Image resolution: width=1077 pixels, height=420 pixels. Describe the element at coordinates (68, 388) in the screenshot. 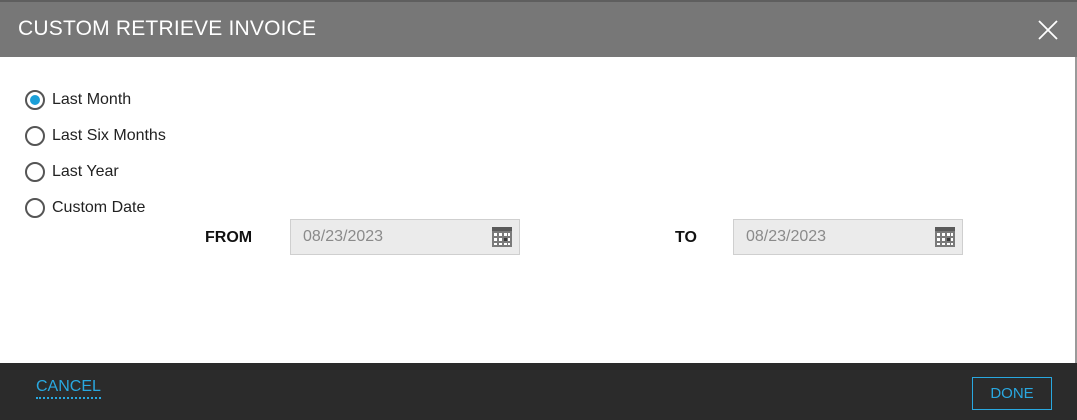

I see `cancel-button: CANCEL` at that location.